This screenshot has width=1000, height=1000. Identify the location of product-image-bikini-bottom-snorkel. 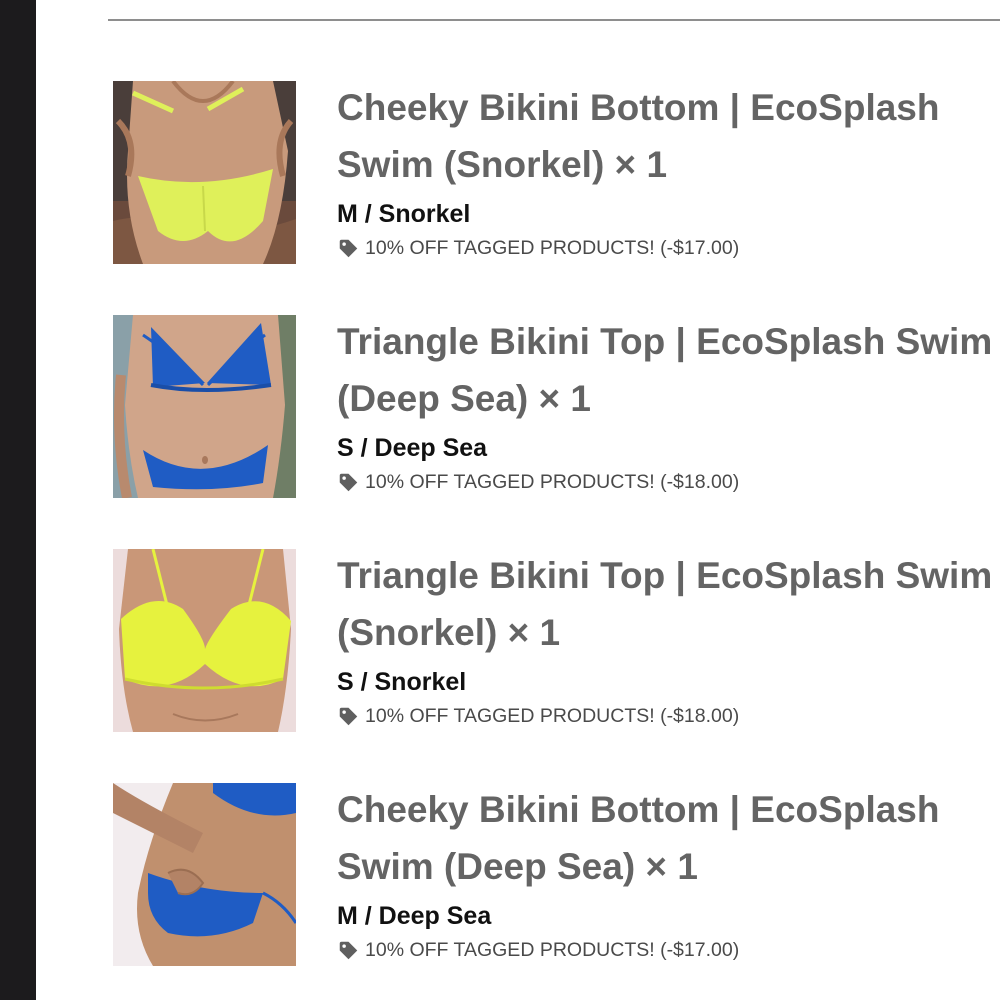
(204, 172).